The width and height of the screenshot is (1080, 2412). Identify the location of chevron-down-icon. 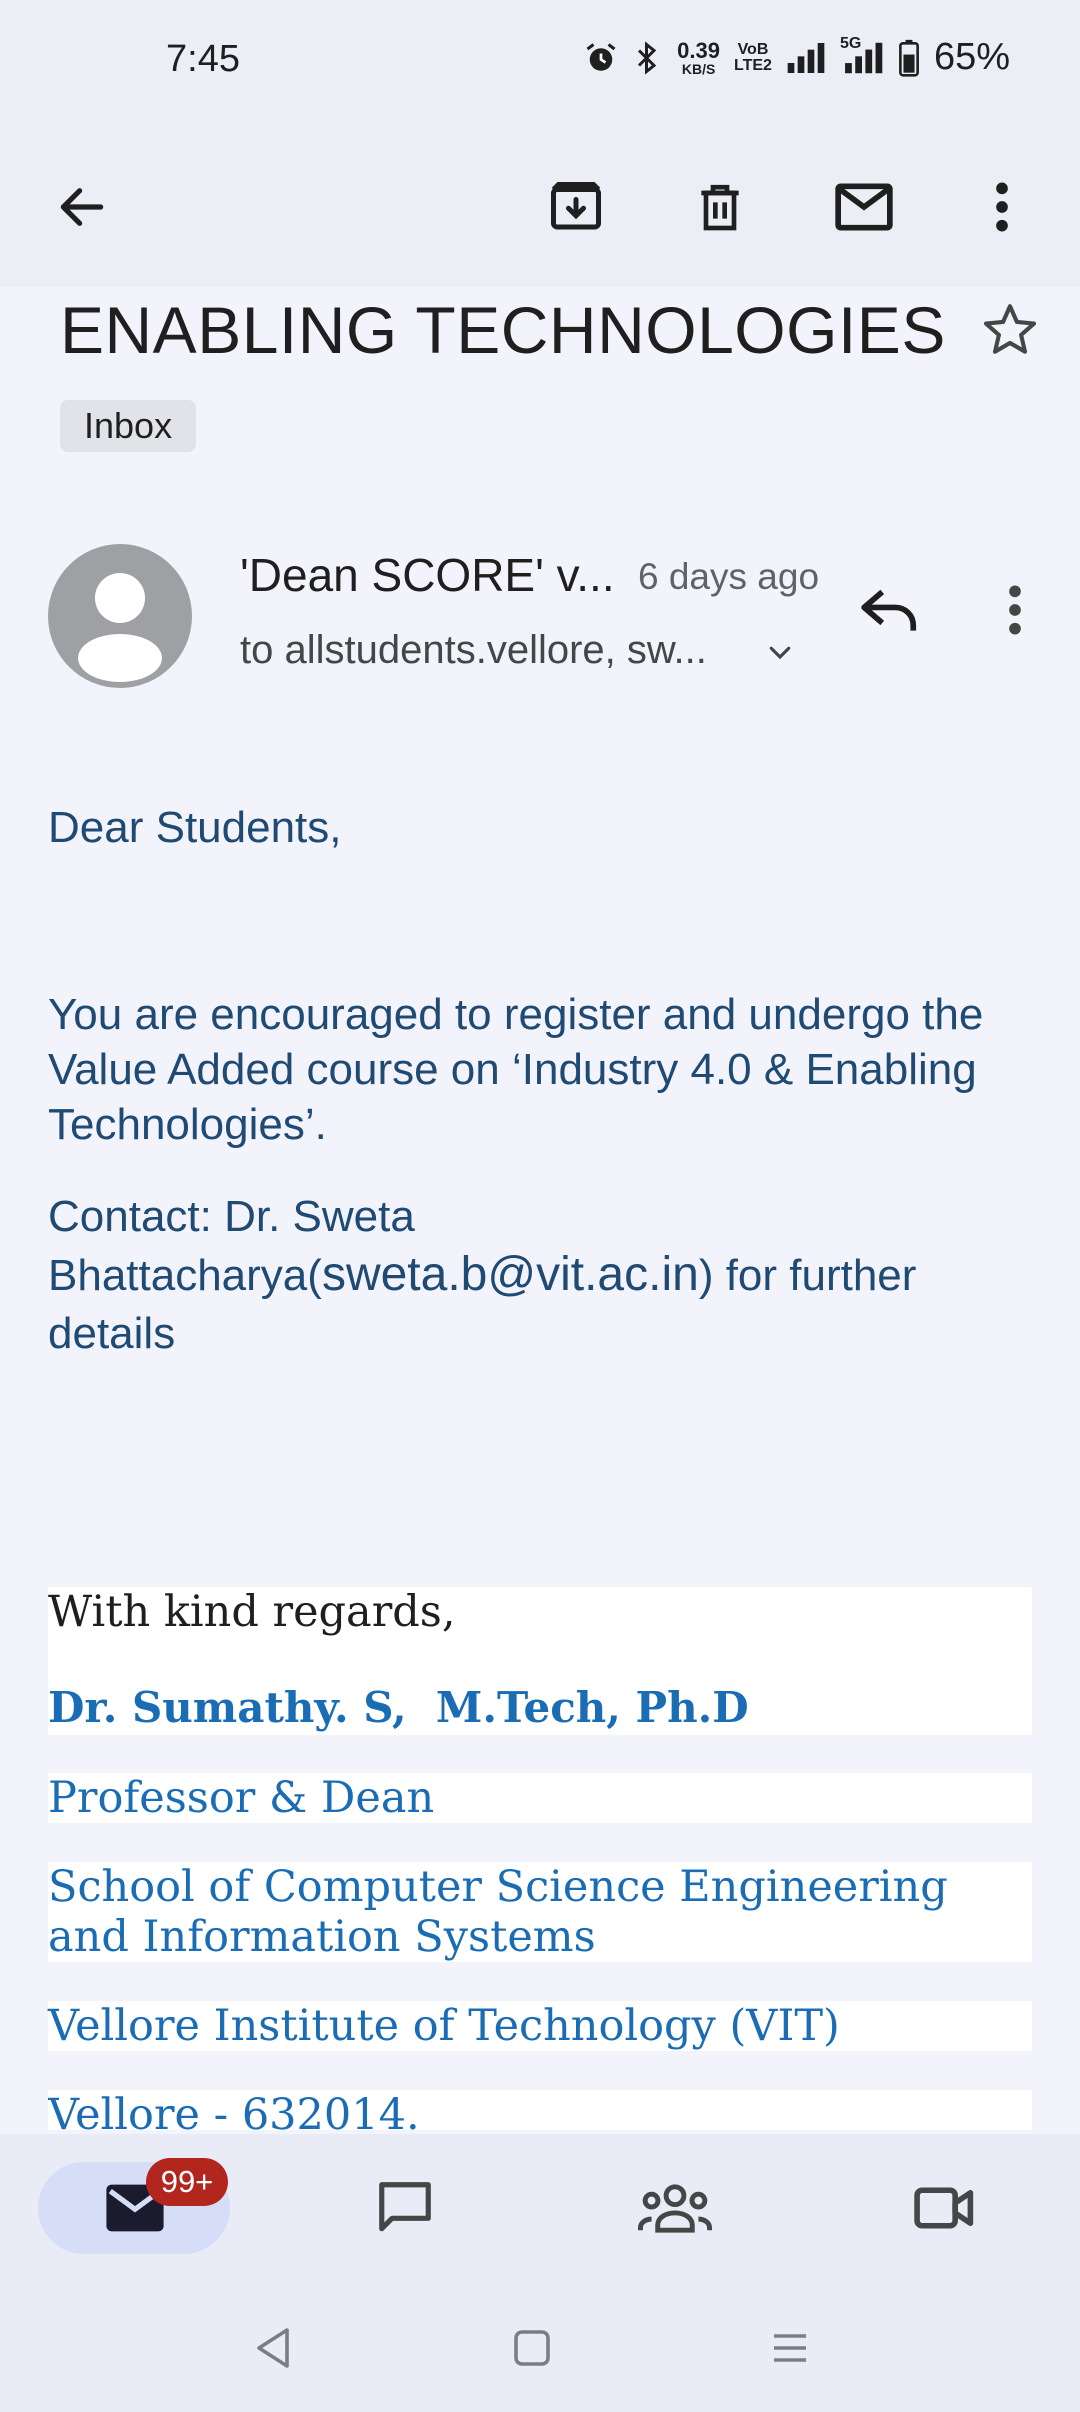
(780, 653).